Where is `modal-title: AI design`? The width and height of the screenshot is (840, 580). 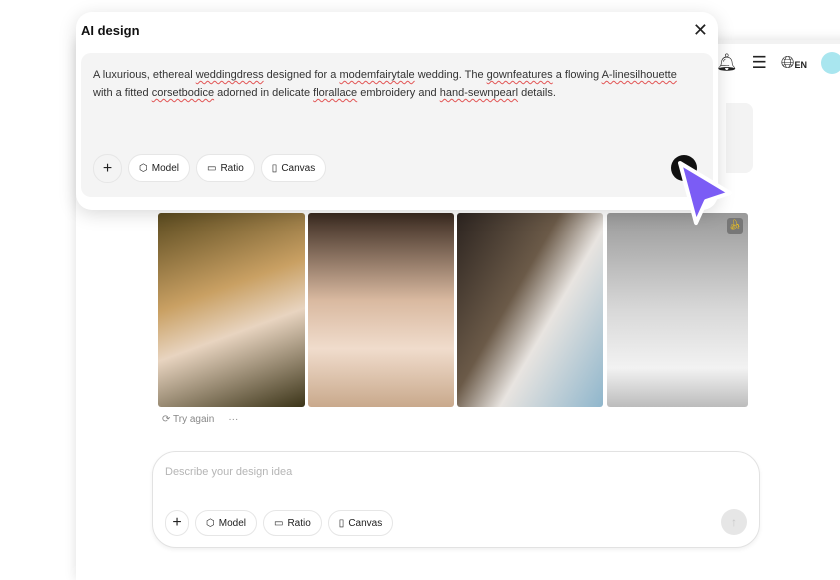 modal-title: AI design is located at coordinates (110, 30).